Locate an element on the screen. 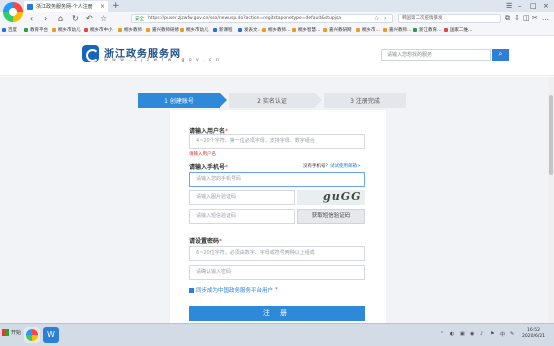  secure-label: 安全 is located at coordinates (139, 19).